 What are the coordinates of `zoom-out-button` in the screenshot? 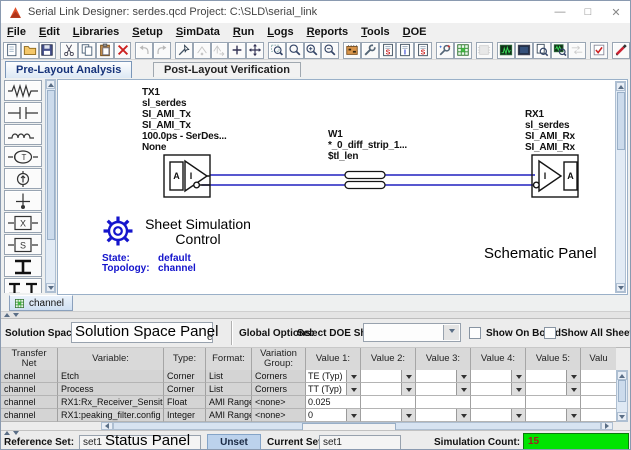 It's located at (330, 50).